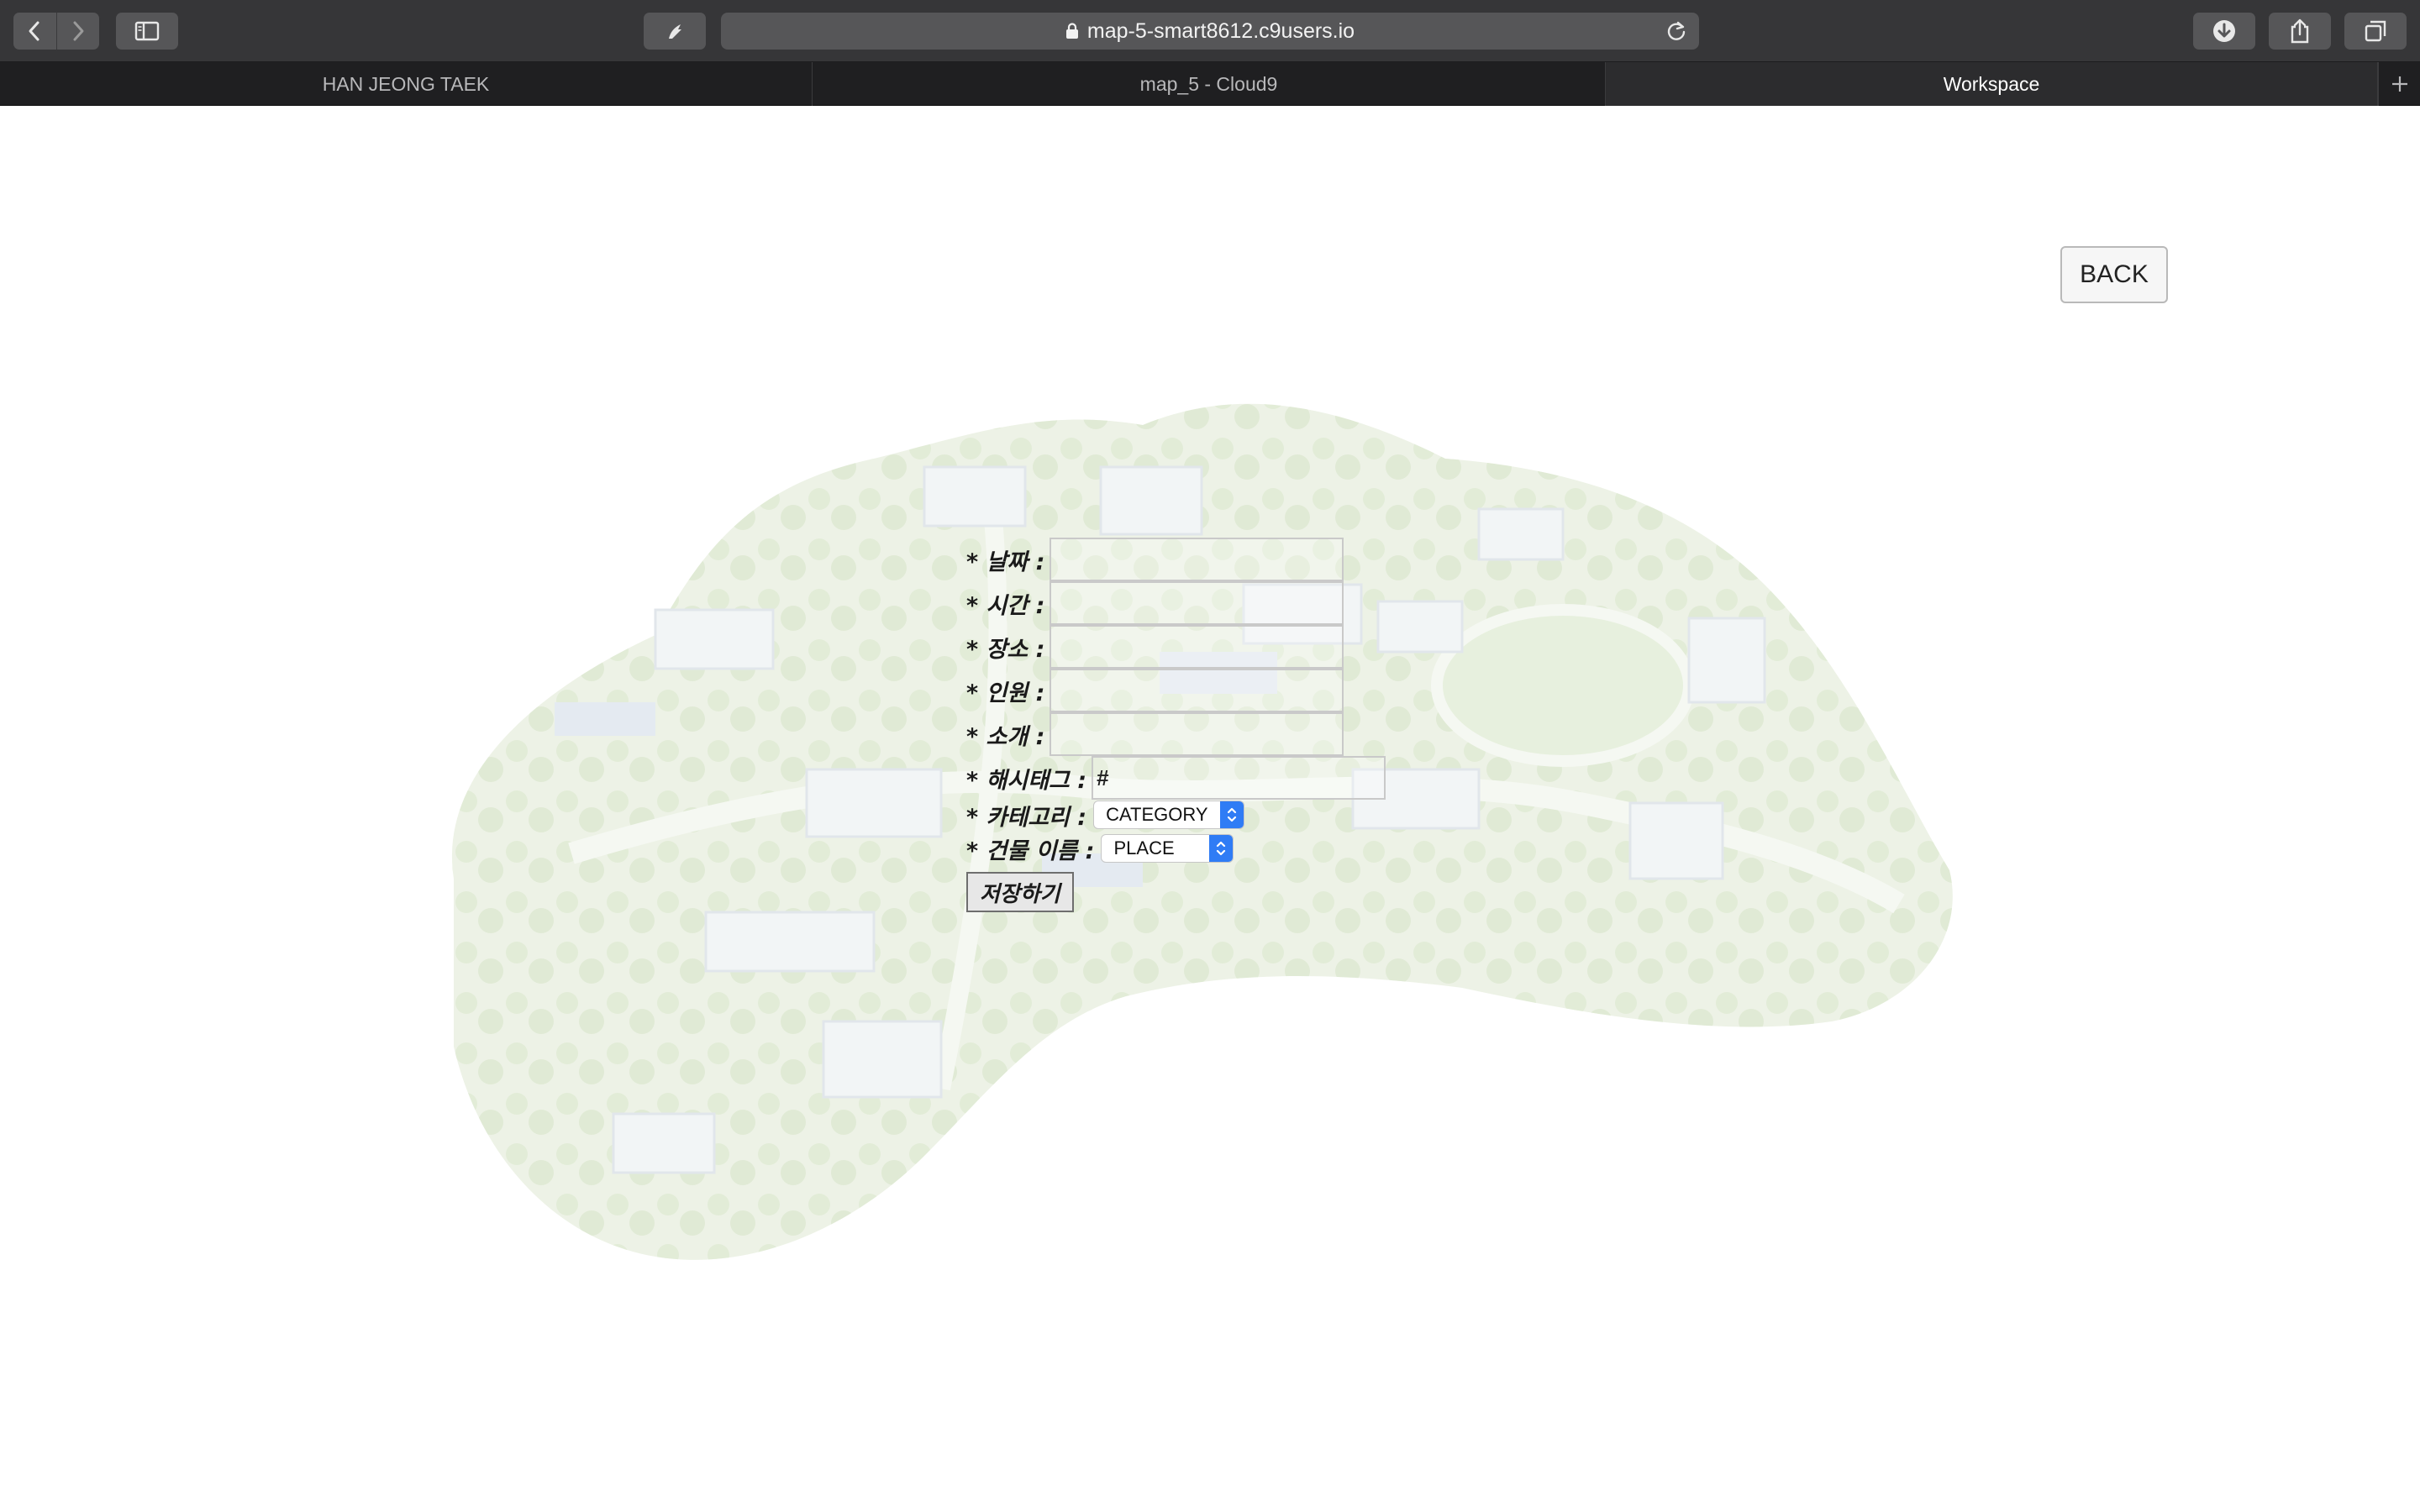 This screenshot has width=2420, height=1512. What do you see at coordinates (1197, 559) in the screenshot?
I see `date-input` at bounding box center [1197, 559].